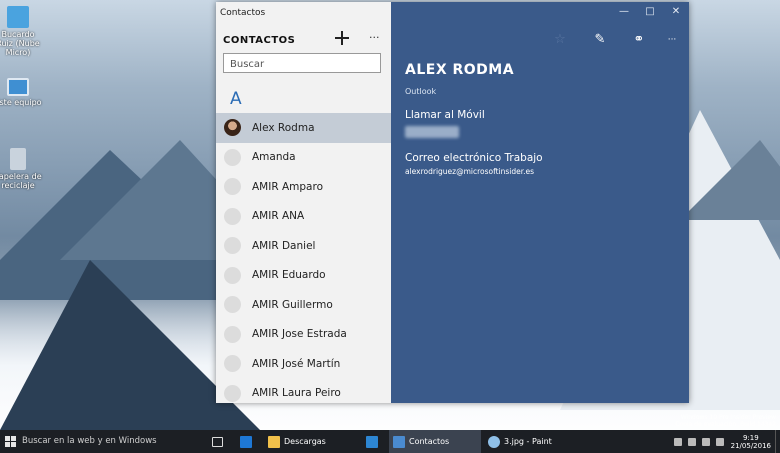 The image size is (780, 453). I want to click on paint-icon, so click(494, 441).